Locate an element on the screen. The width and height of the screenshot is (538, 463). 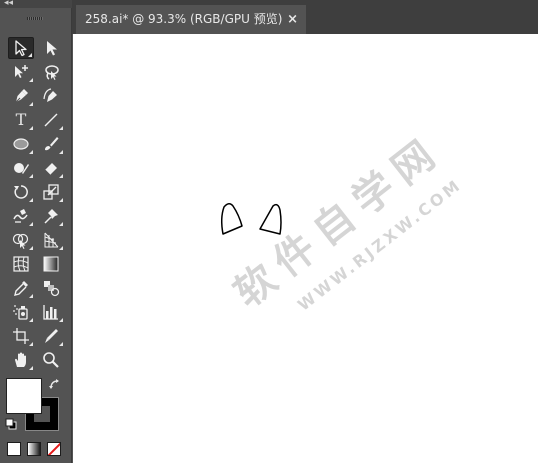
scale-tool is located at coordinates (51, 192).